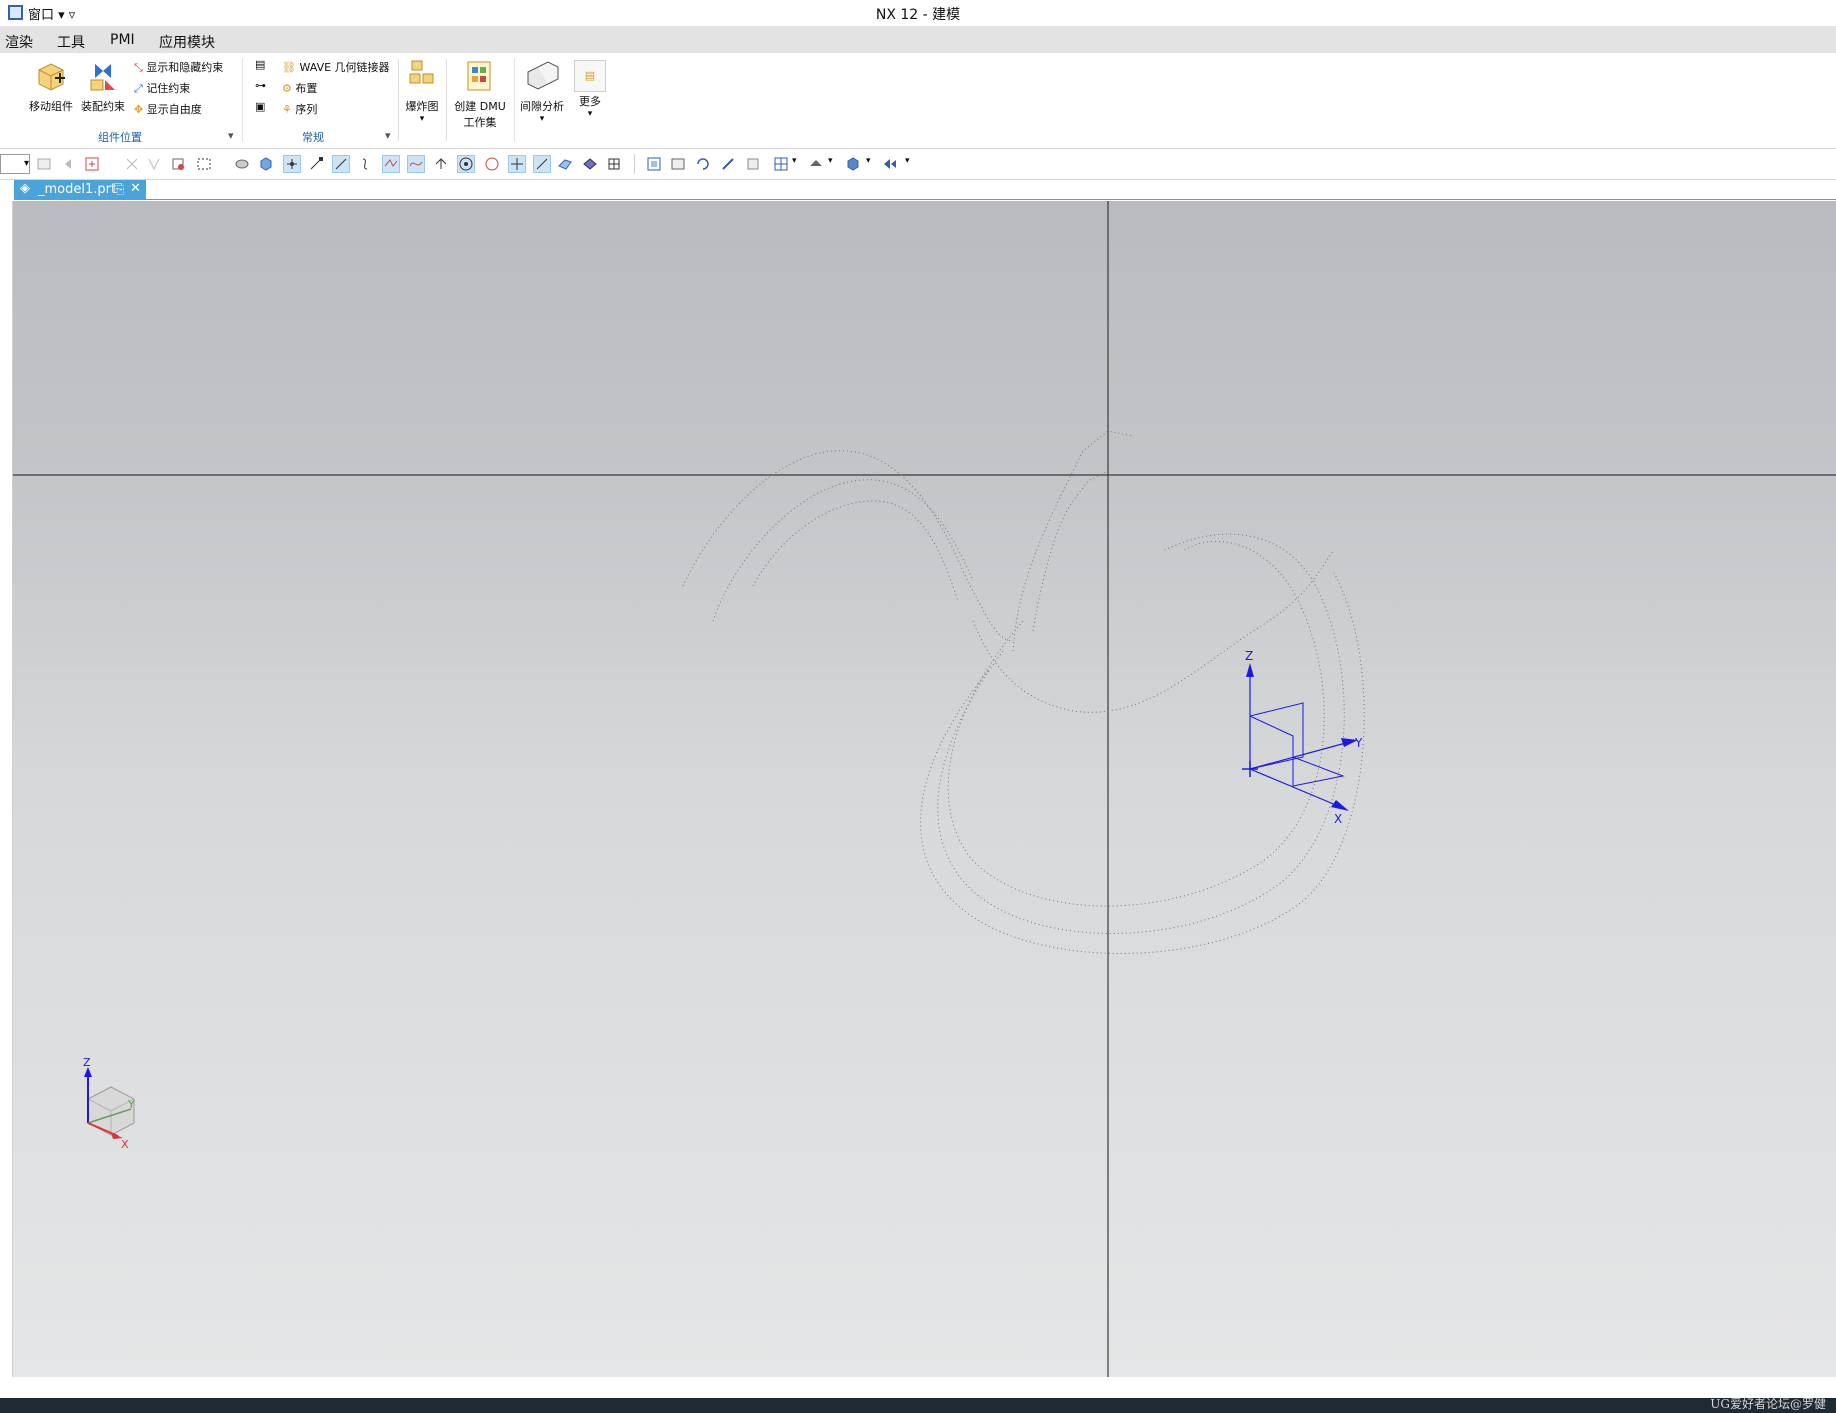 Image resolution: width=1836 pixels, height=1413 pixels. Describe the element at coordinates (260, 64) in the screenshot. I see `copy-icon: ▤` at that location.